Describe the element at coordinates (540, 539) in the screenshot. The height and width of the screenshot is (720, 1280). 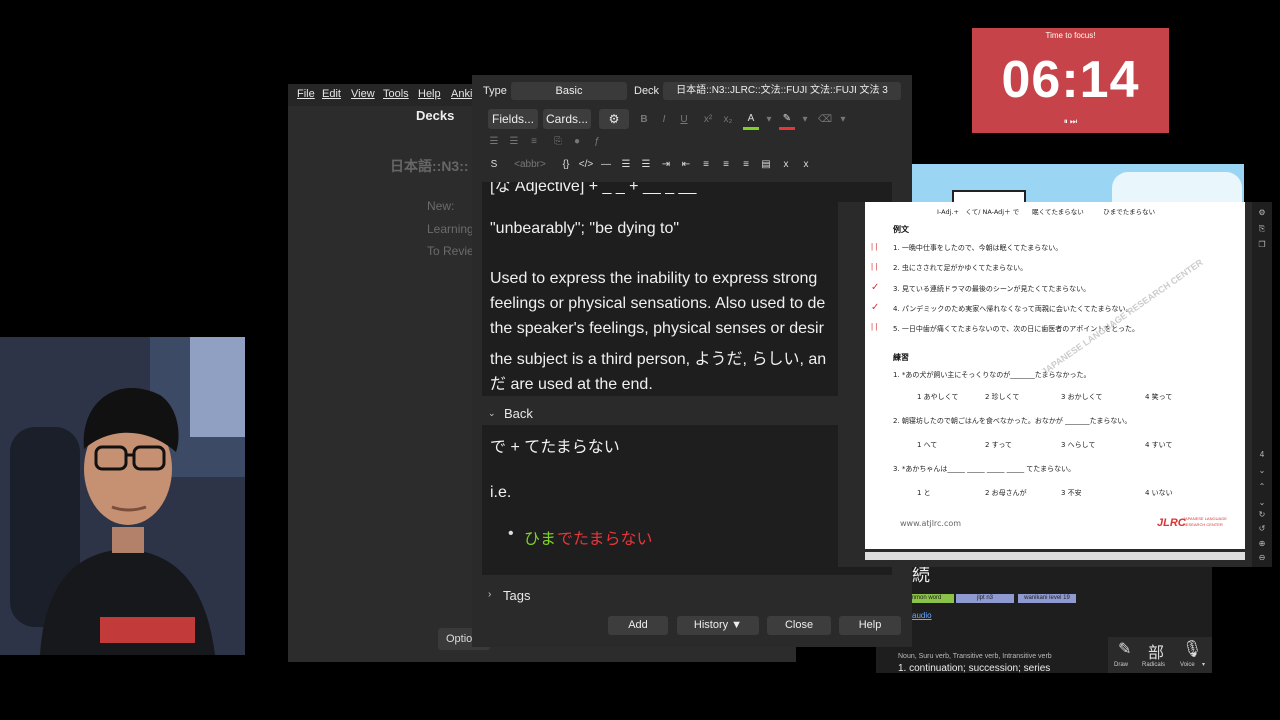
I see `back-bullet-green: ひま` at that location.